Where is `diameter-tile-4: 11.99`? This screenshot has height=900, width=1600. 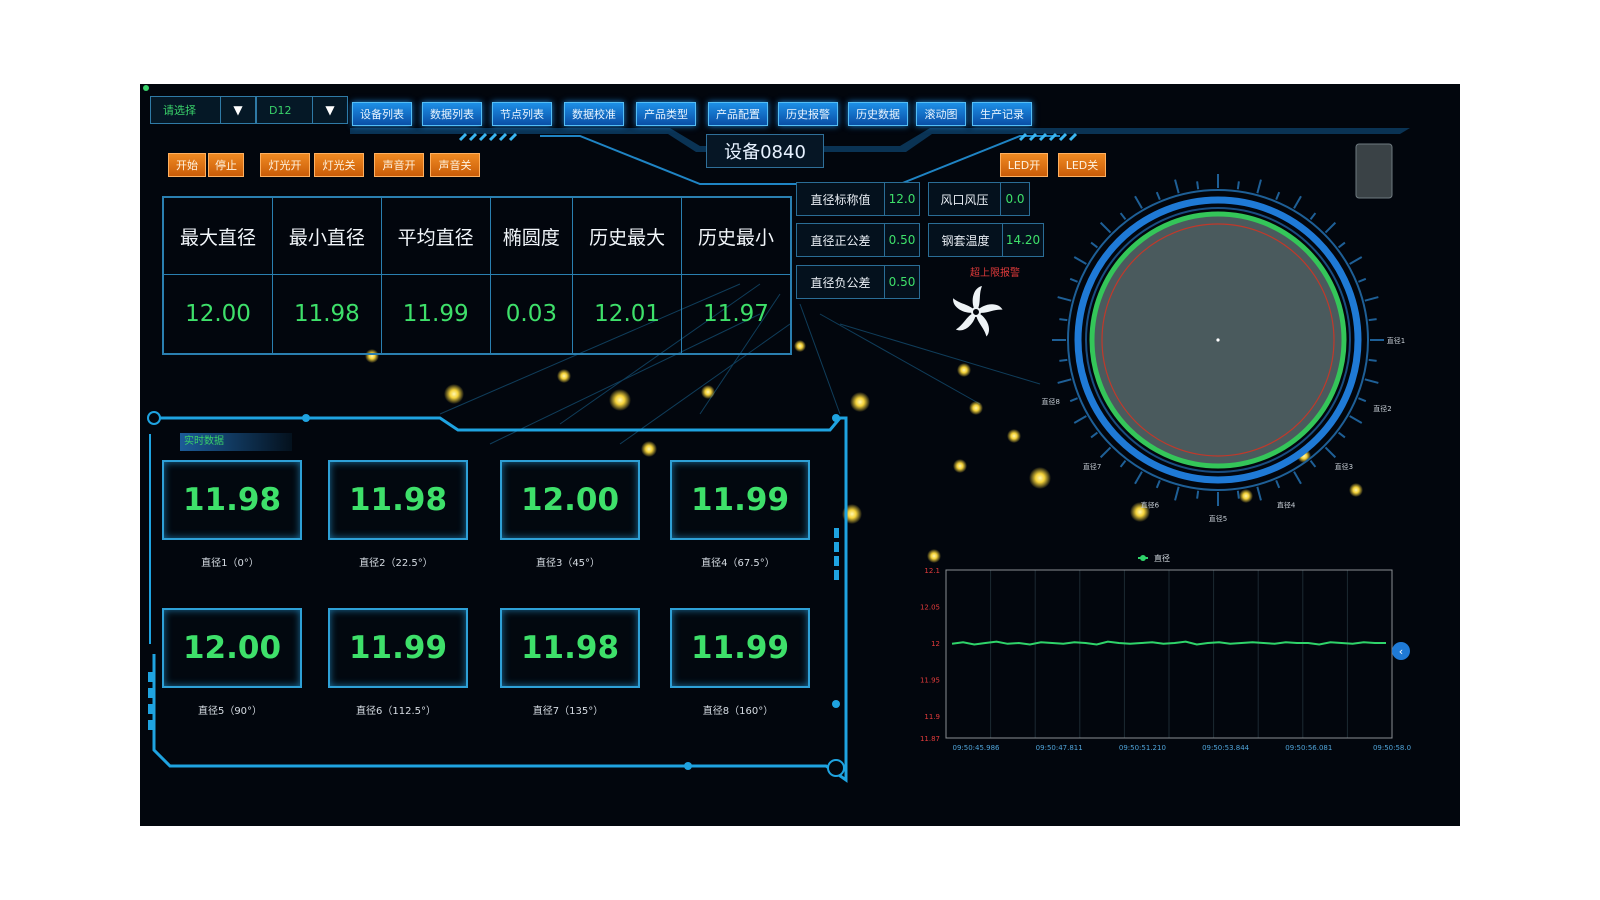 diameter-tile-4: 11.99 is located at coordinates (740, 500).